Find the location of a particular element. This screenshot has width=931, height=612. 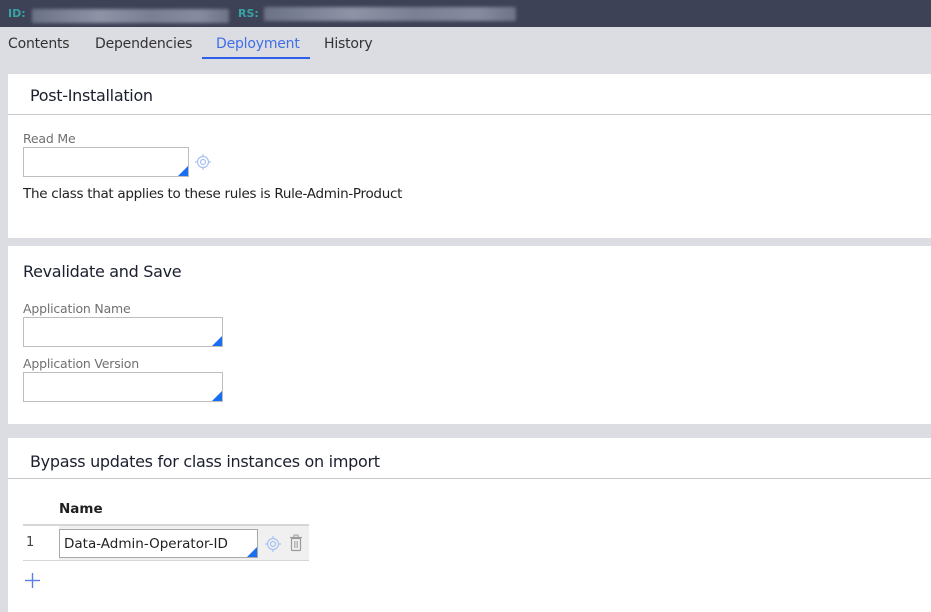

row-index: 1 is located at coordinates (30, 542).